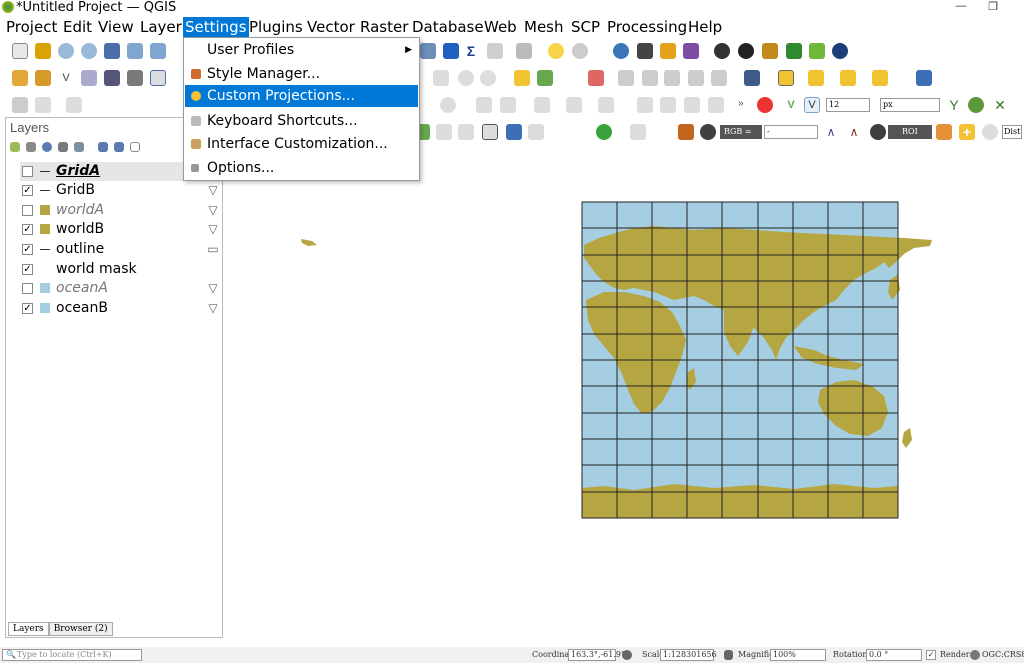 Image resolution: width=1024 pixels, height=663 pixels. I want to click on show-hide-label-icon, so click(719, 78).